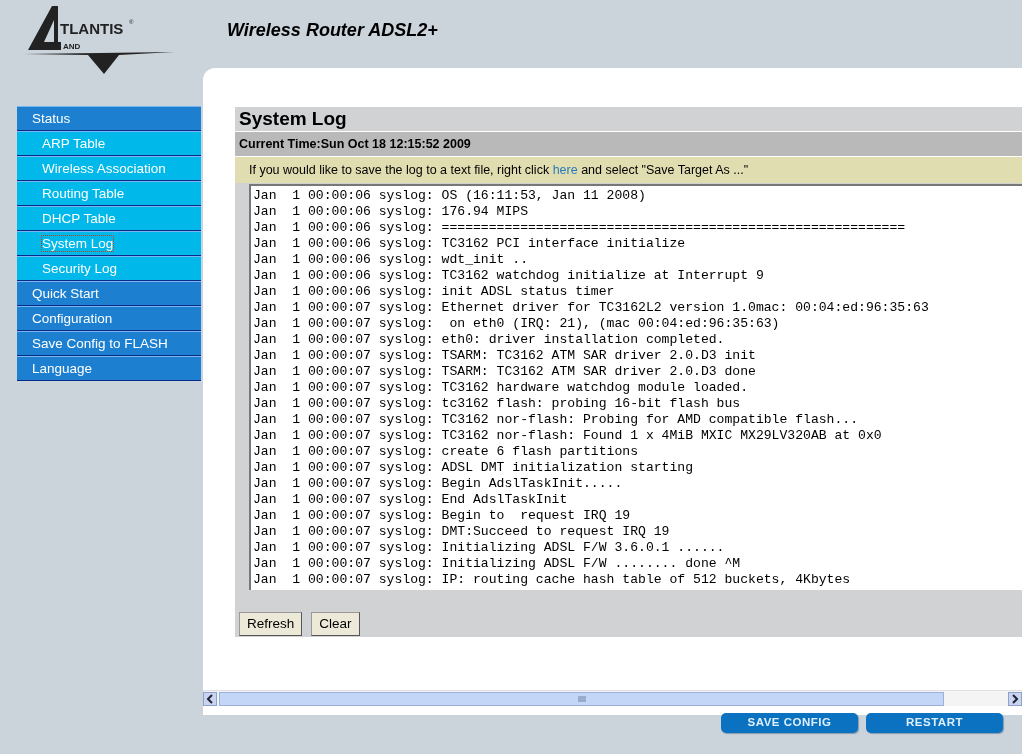 The image size is (1022, 754). Describe the element at coordinates (568, 436) in the screenshot. I see `log-line: Jan 1 00:00:07 syslog: TC3162 nor-flash: Found 1 x 4MiB MXIC MX29LV320AB at 0x0` at that location.